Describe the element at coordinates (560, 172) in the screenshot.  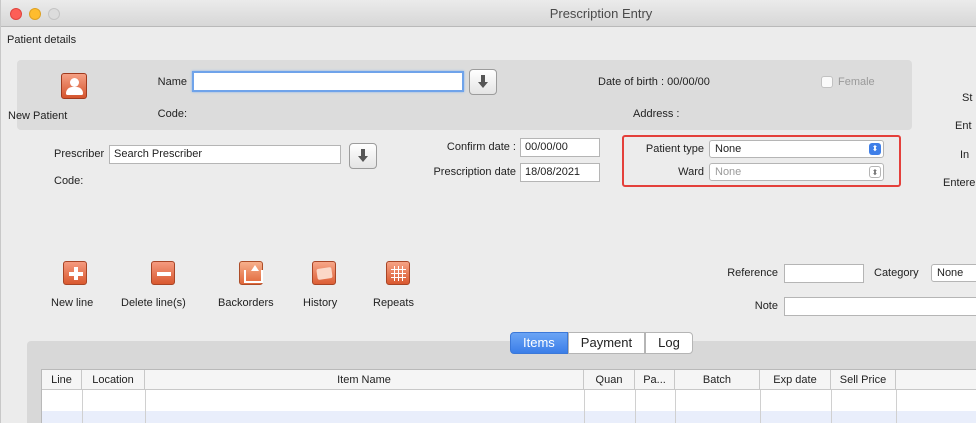
I see `prescription-date-input: 18/08/2021` at that location.